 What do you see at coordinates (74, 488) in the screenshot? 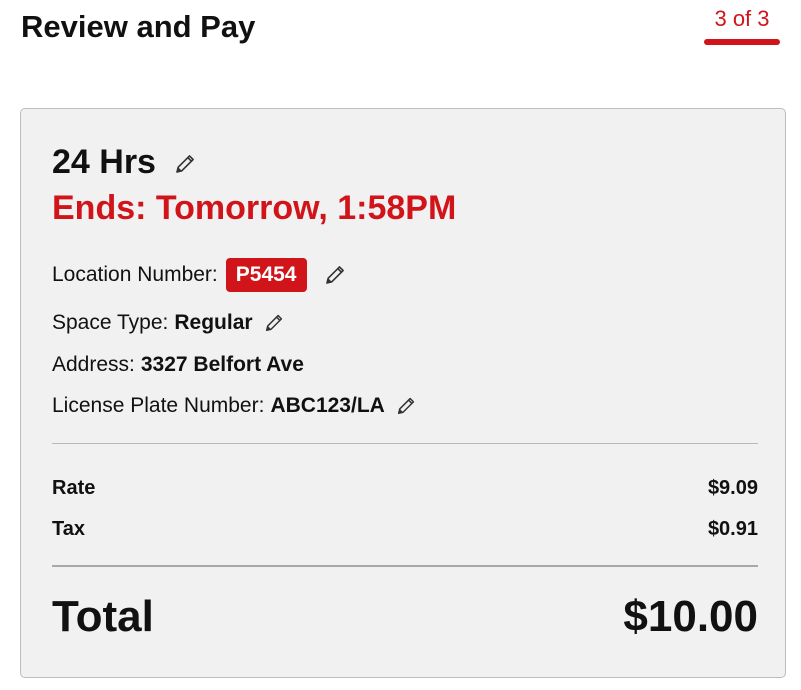
I see `rate-label: Rate` at bounding box center [74, 488].